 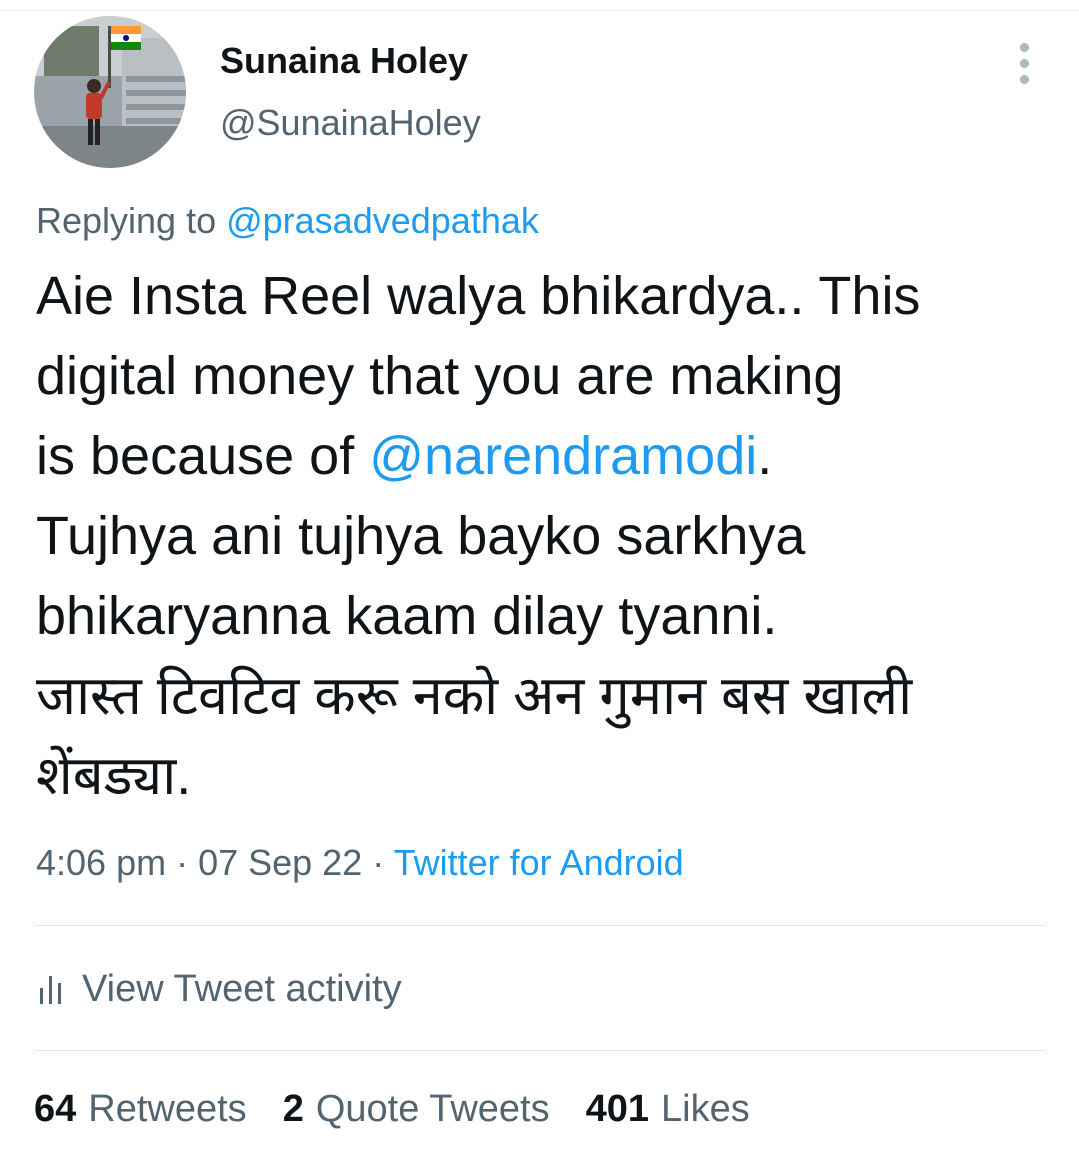 What do you see at coordinates (280, 862) in the screenshot?
I see `tweet-date: 07 Sep 22` at bounding box center [280, 862].